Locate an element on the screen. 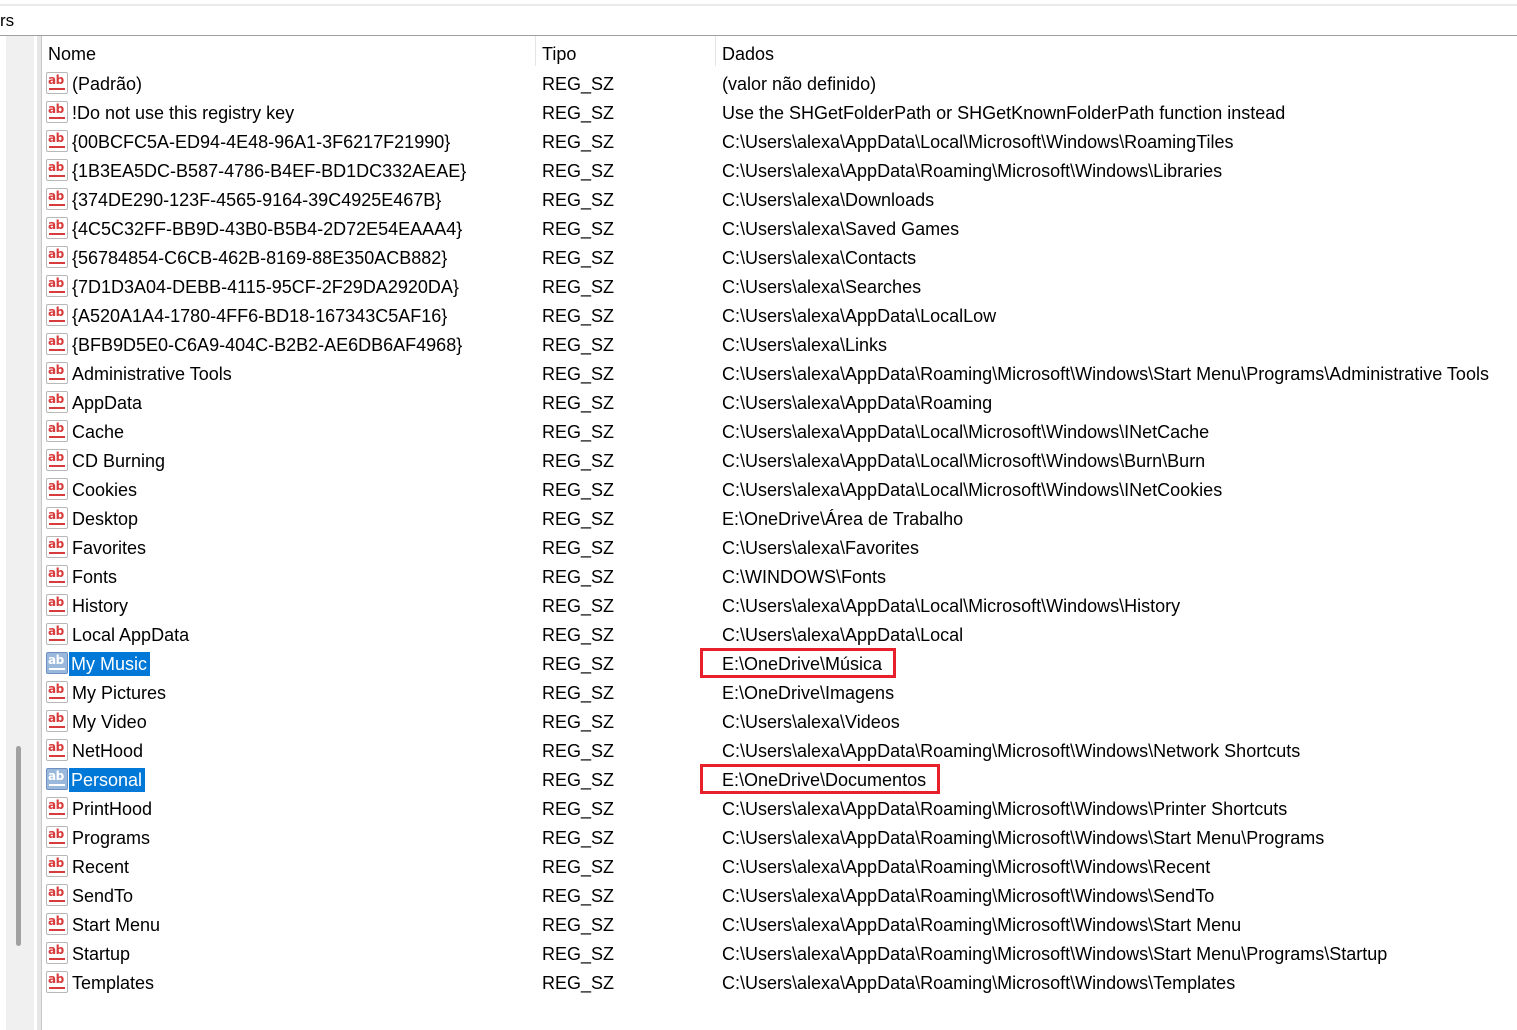 This screenshot has width=1517, height=1030. value-name: Cookies is located at coordinates (104, 490).